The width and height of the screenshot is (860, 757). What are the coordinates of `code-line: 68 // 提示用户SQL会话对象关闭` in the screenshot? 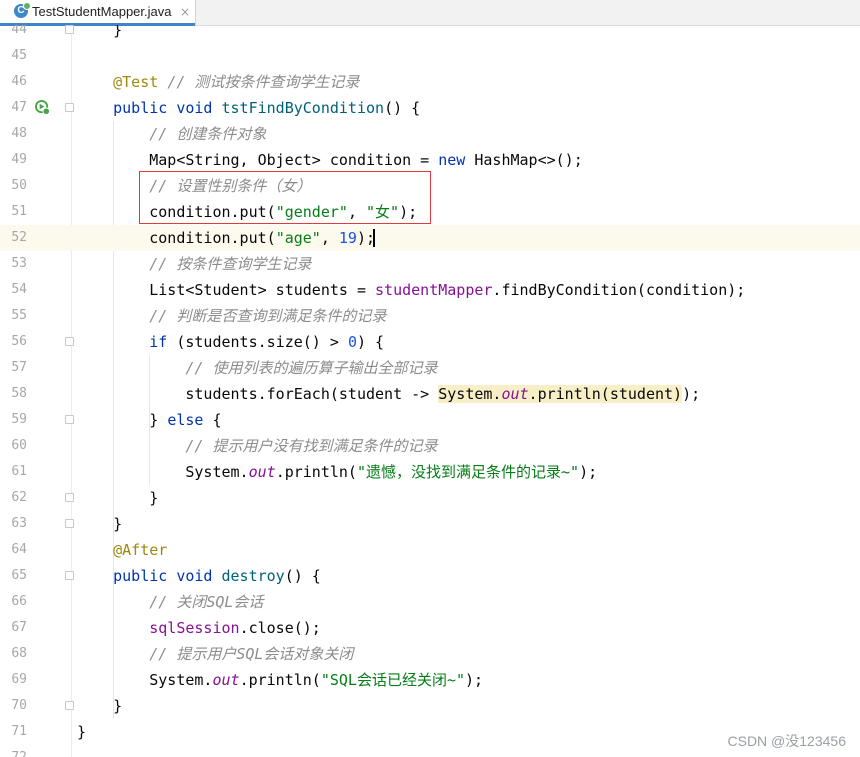 It's located at (430, 654).